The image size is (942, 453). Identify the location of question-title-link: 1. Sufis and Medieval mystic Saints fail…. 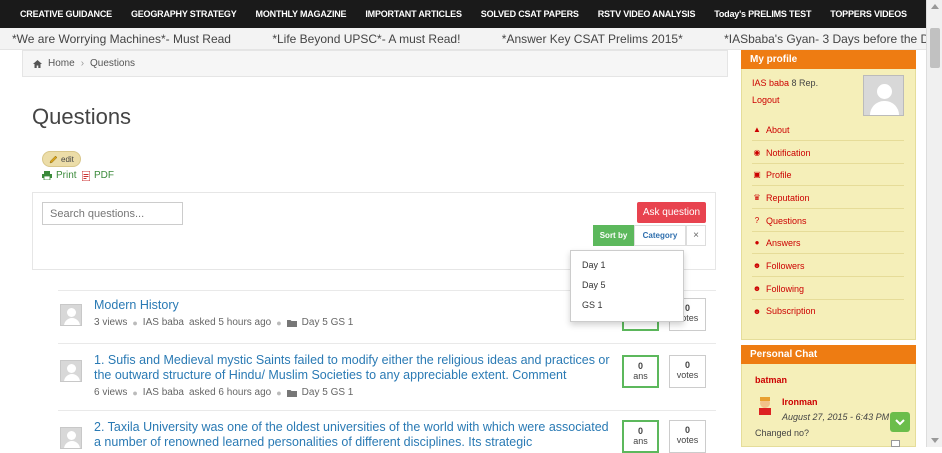
(354, 368).